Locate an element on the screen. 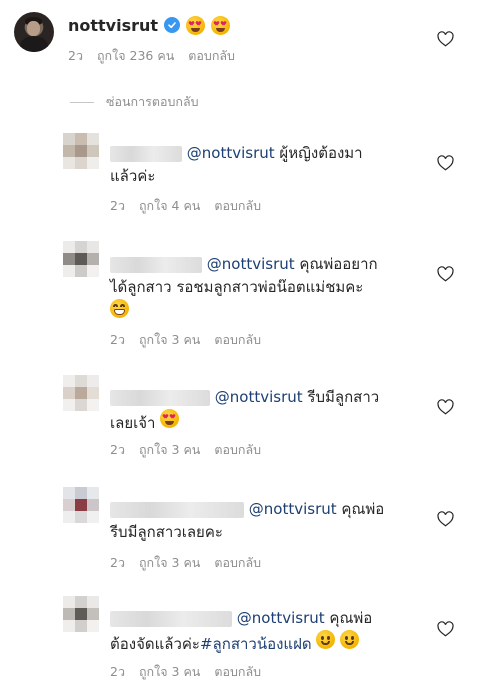  reply-comment-text: @nottvisrut รีบมีลูกสาว เลยเจ้า is located at coordinates (265, 410).